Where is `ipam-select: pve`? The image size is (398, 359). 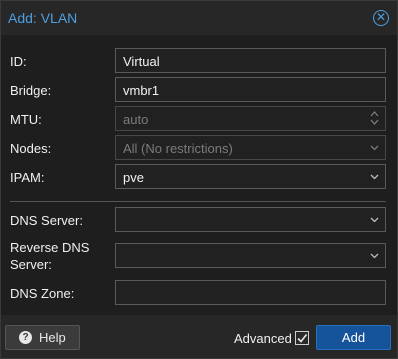
ipam-select: pve is located at coordinates (250, 176).